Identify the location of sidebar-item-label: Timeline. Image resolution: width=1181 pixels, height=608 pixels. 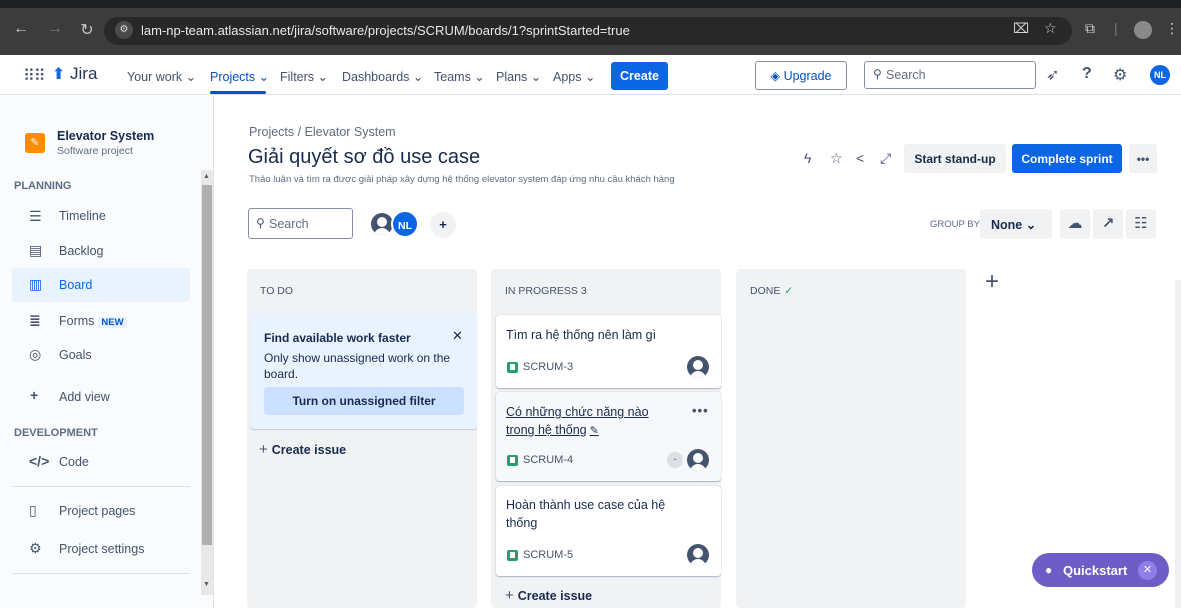
(82, 216).